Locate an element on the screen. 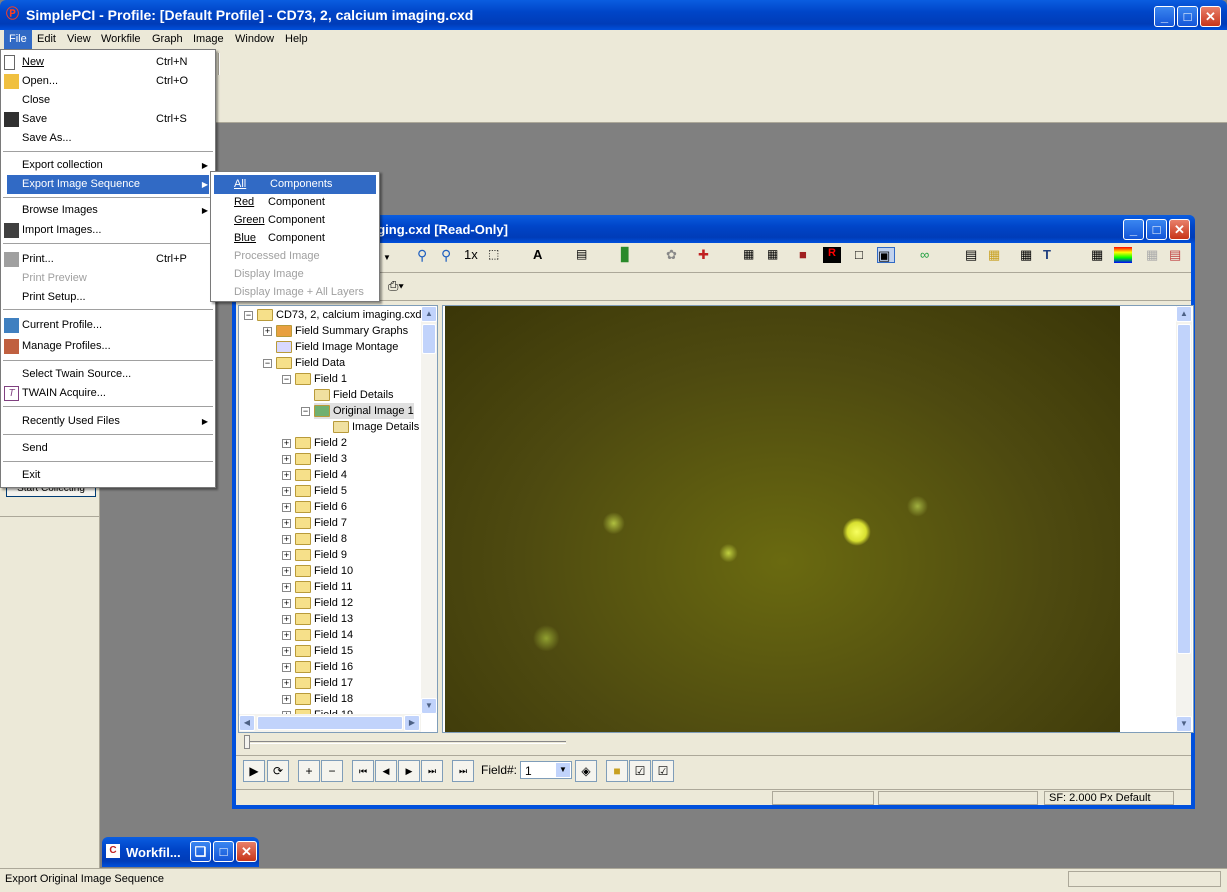 This screenshot has height=892, width=1227. bars-icon: ▤ is located at coordinates (974, 255).